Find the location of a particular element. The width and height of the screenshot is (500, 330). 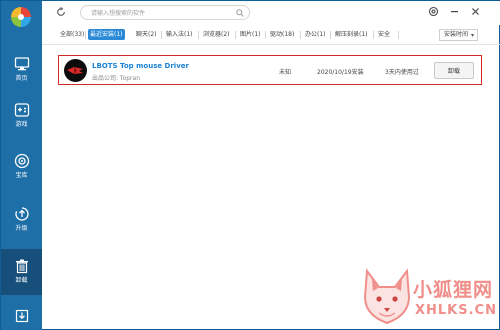

app-publisher: 出品公司: Topran is located at coordinates (116, 78).